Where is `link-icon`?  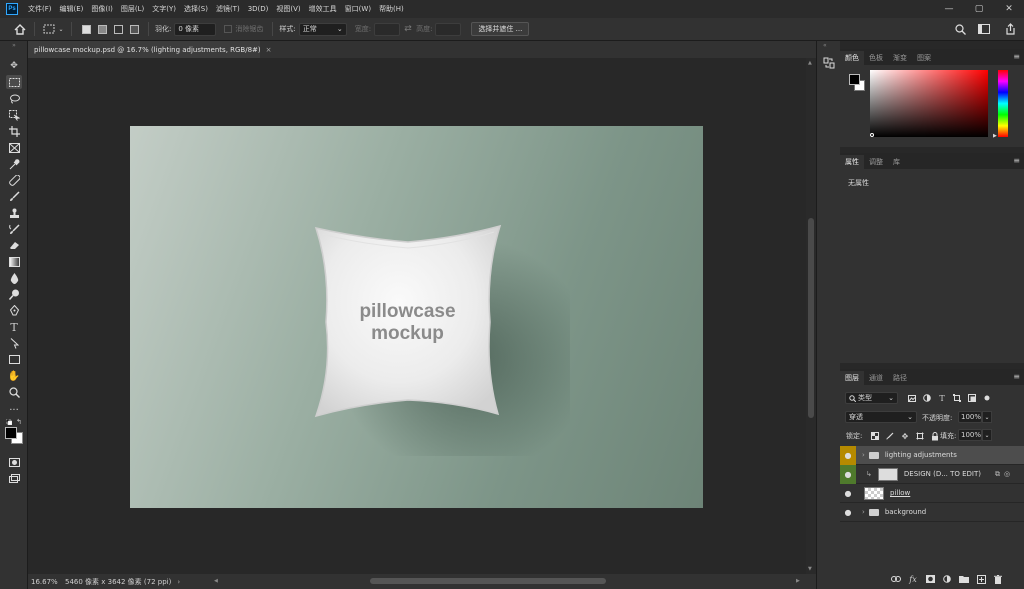 link-icon is located at coordinates (896, 579).